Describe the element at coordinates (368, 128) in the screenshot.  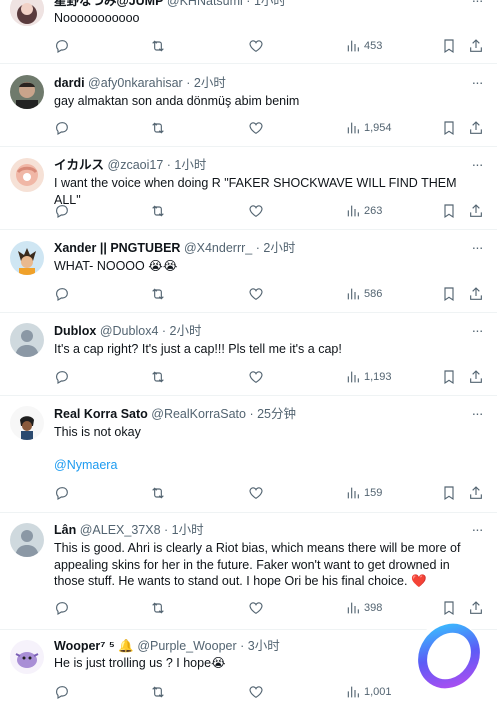
I see `views-button: 1,954` at that location.